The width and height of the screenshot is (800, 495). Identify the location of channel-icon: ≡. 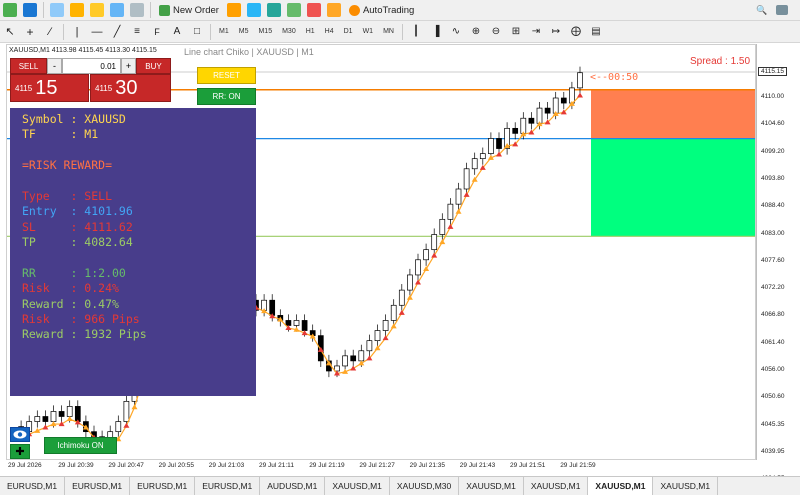
(137, 32).